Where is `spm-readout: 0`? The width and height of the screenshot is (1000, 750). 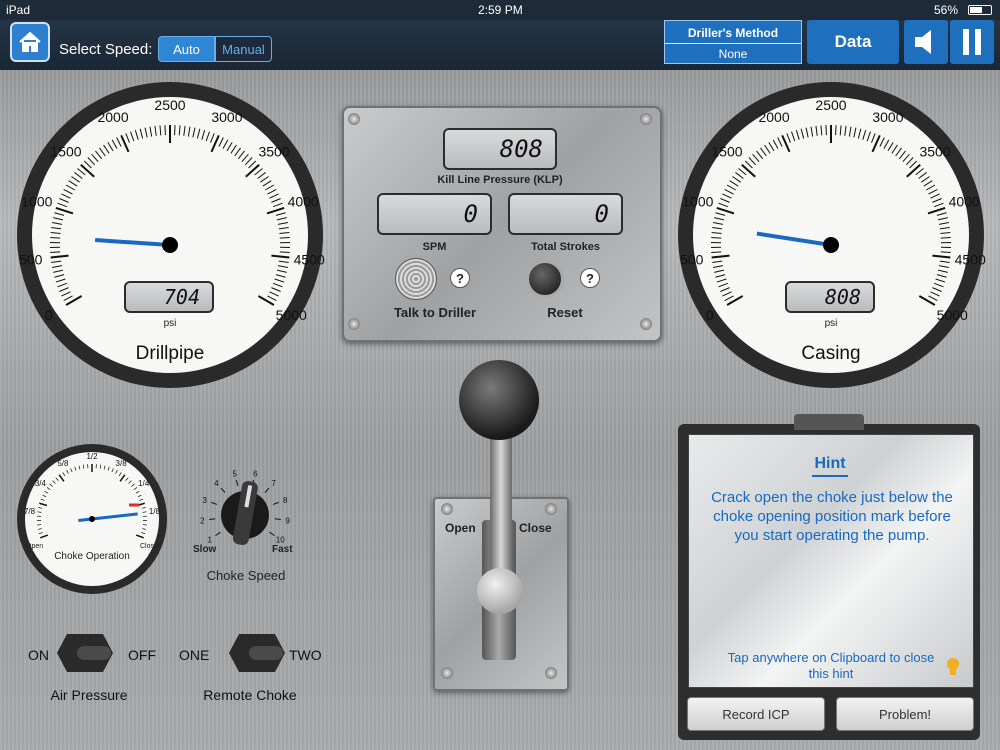
spm-readout: 0 is located at coordinates (434, 214).